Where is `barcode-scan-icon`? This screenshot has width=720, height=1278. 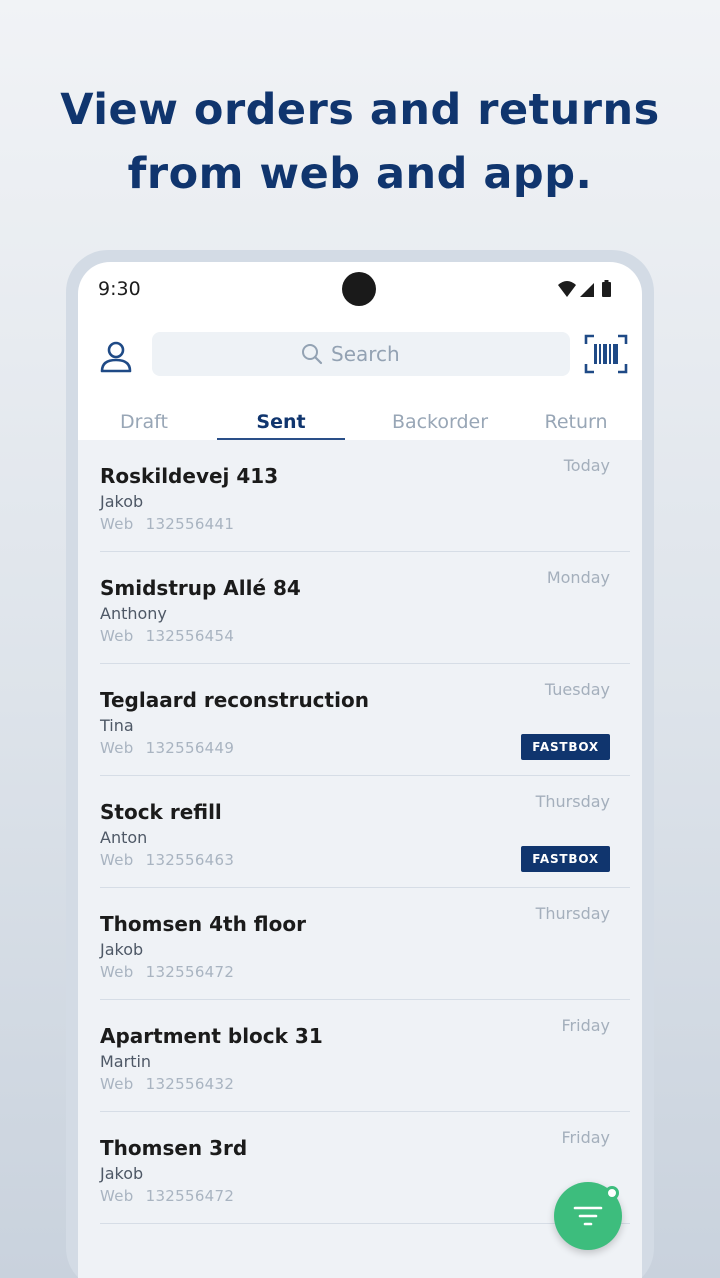
barcode-scan-icon is located at coordinates (606, 354).